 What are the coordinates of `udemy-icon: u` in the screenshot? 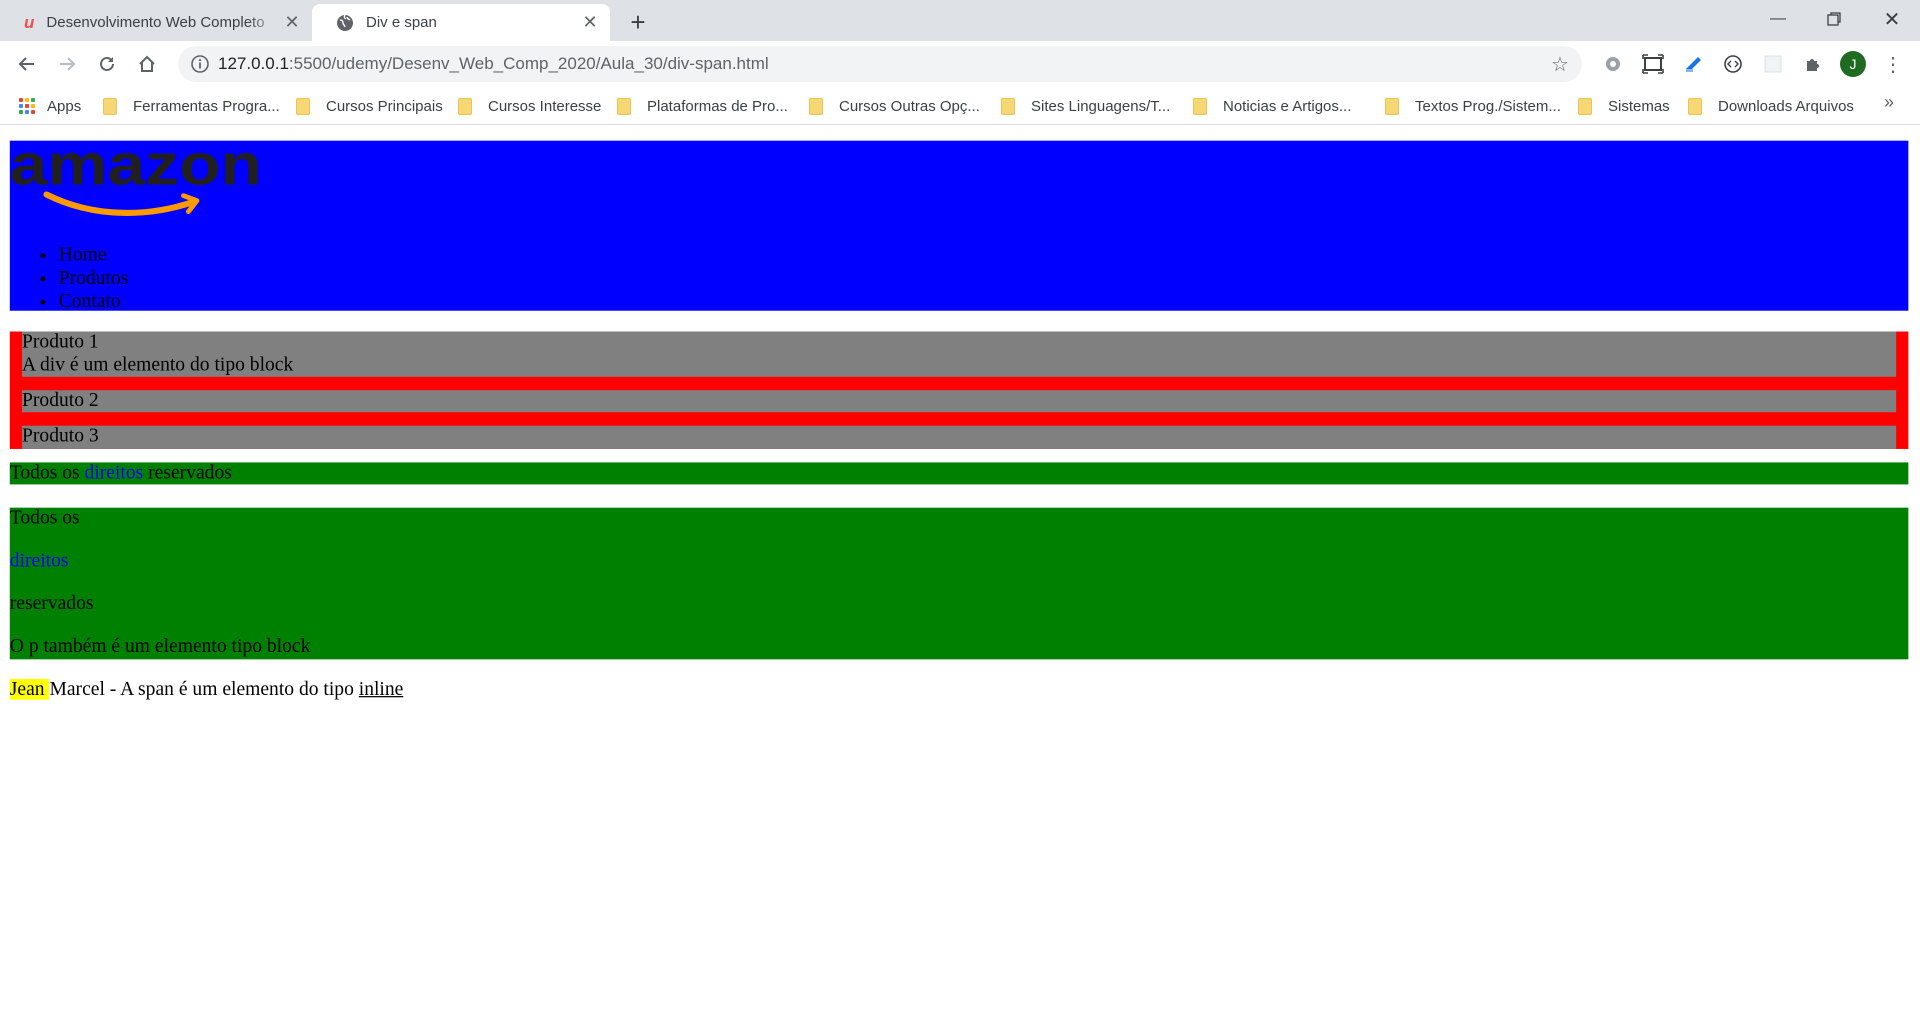 It's located at (29, 22).